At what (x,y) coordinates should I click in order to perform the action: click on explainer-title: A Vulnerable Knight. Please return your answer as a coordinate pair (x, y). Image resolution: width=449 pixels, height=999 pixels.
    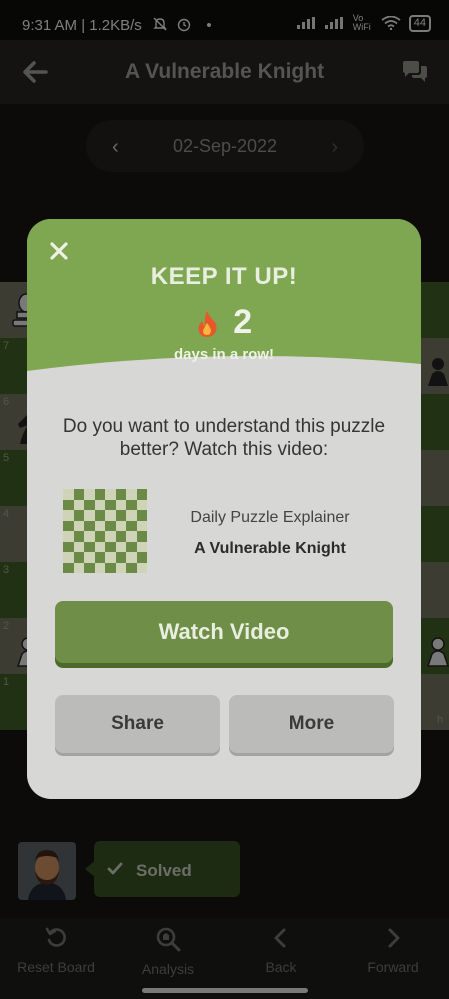
    Looking at the image, I should click on (270, 548).